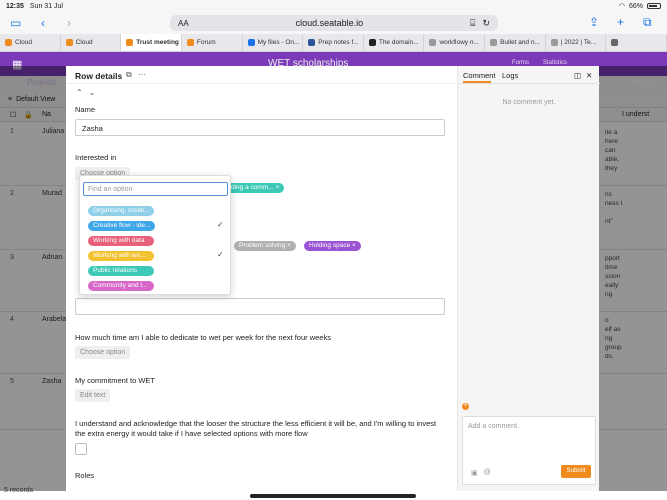  I want to click on reader-aa-button: AA, so click(183, 23).